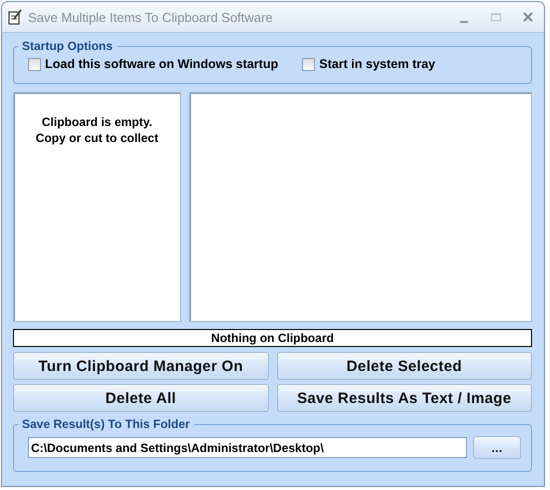  What do you see at coordinates (464, 22) in the screenshot?
I see `minimize-icon` at bounding box center [464, 22].